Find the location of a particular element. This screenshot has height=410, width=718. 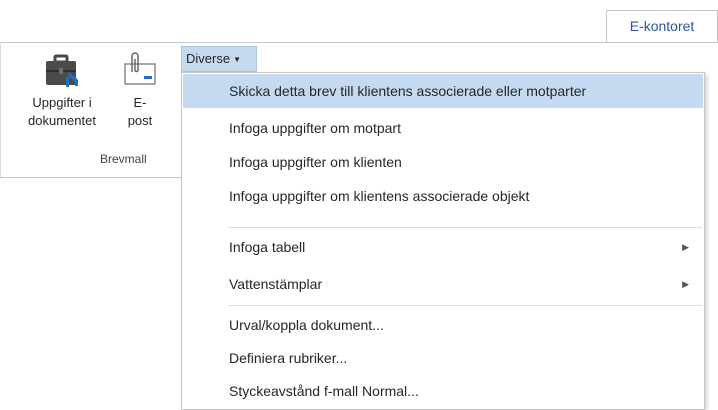

menu-item-infoga-tabell: Infoga tabell ▶ is located at coordinates (443, 247).